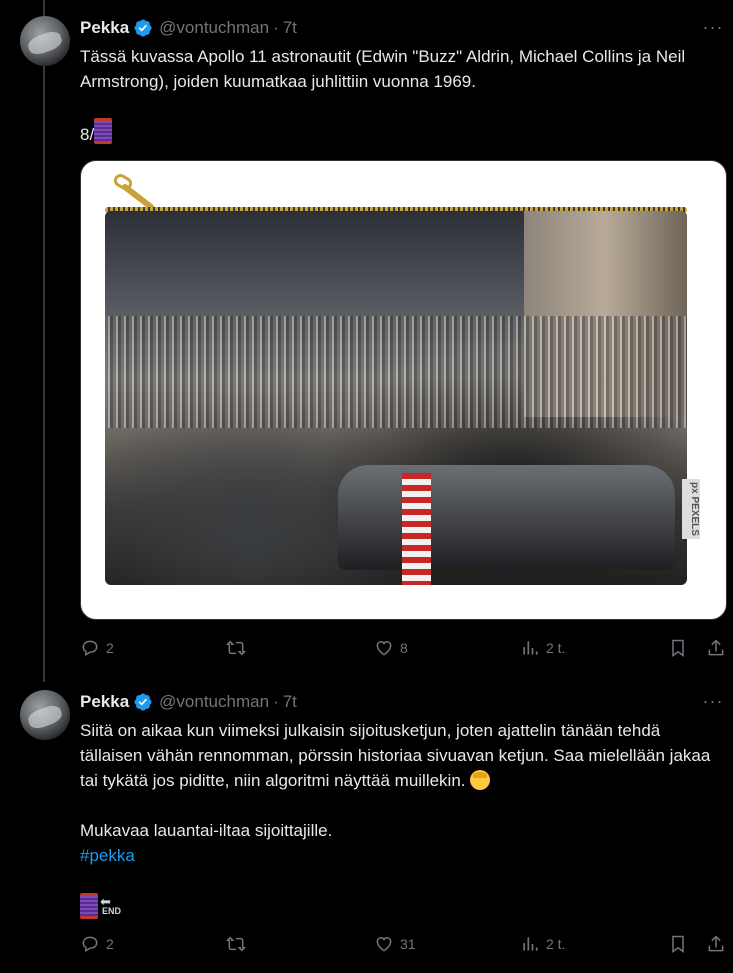  What do you see at coordinates (416, 528) in the screenshot?
I see `us-flag` at bounding box center [416, 528].